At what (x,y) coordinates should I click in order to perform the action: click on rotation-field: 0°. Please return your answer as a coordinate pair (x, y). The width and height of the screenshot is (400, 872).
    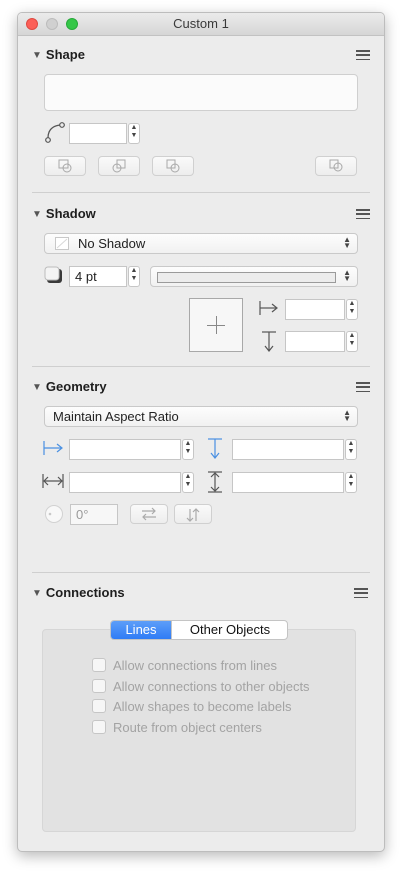
    Looking at the image, I should click on (94, 514).